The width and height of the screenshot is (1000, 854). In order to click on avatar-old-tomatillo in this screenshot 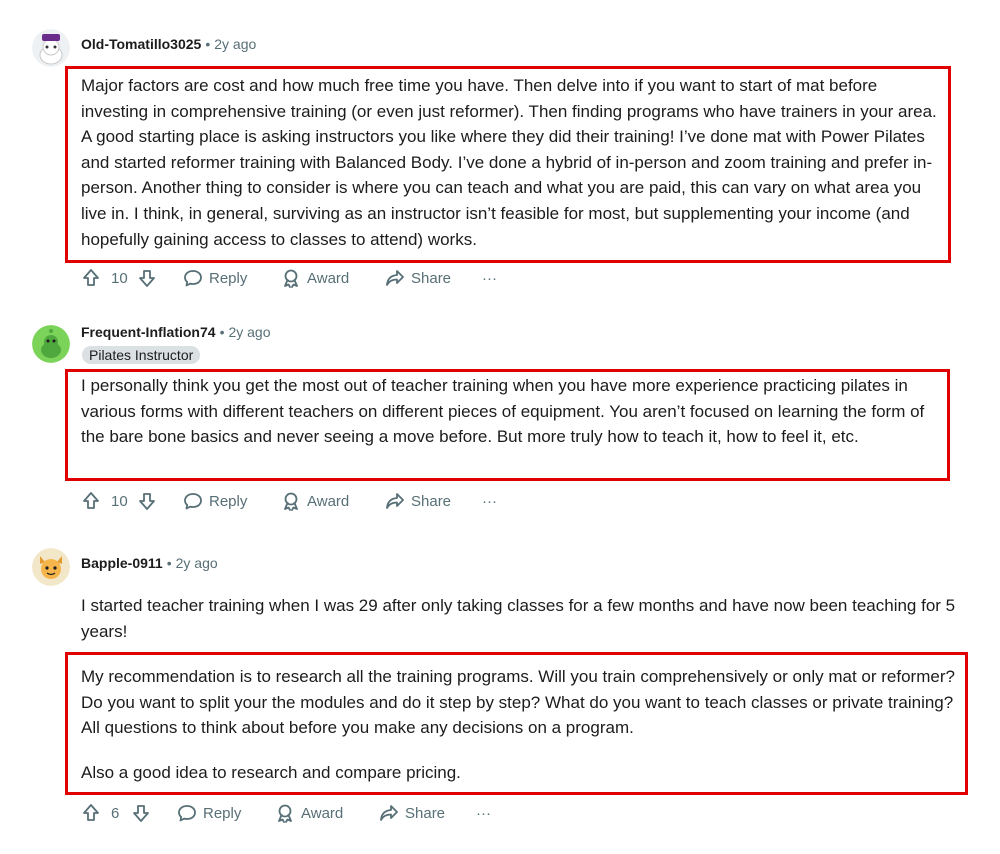, I will do `click(51, 48)`.